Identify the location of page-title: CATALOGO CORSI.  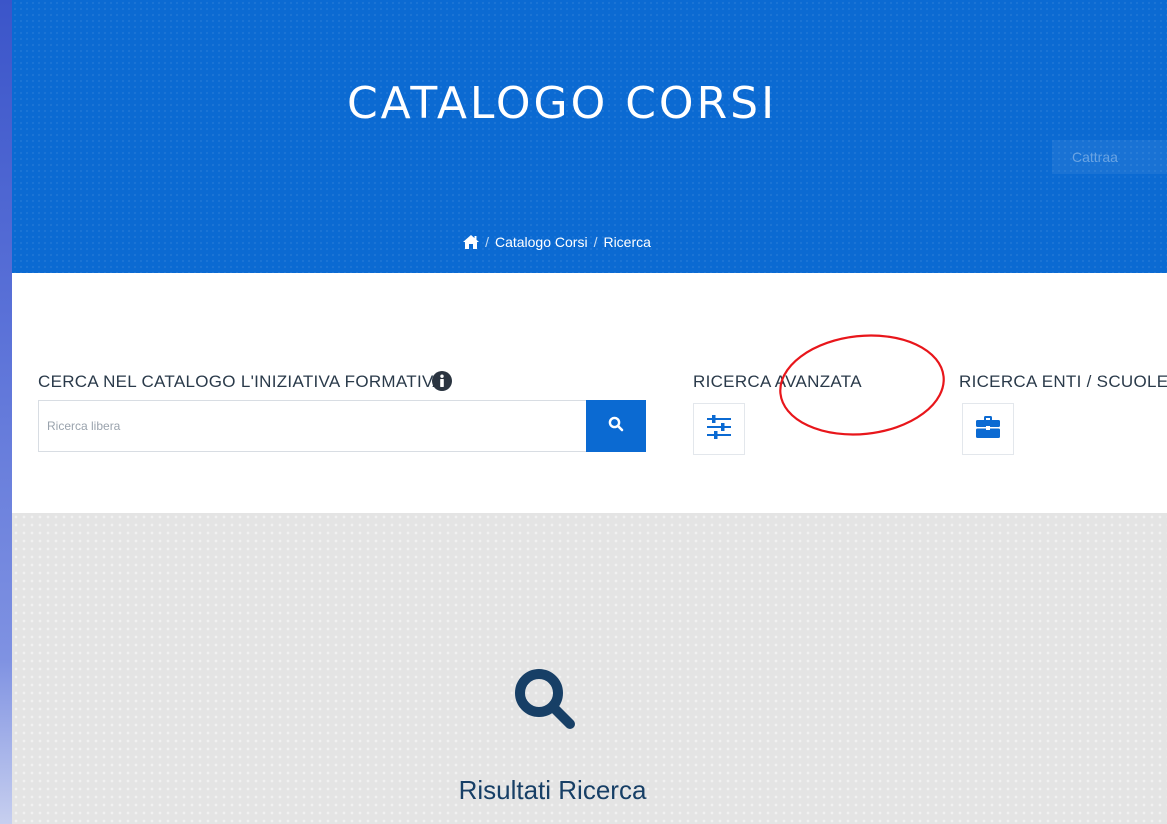
(562, 103).